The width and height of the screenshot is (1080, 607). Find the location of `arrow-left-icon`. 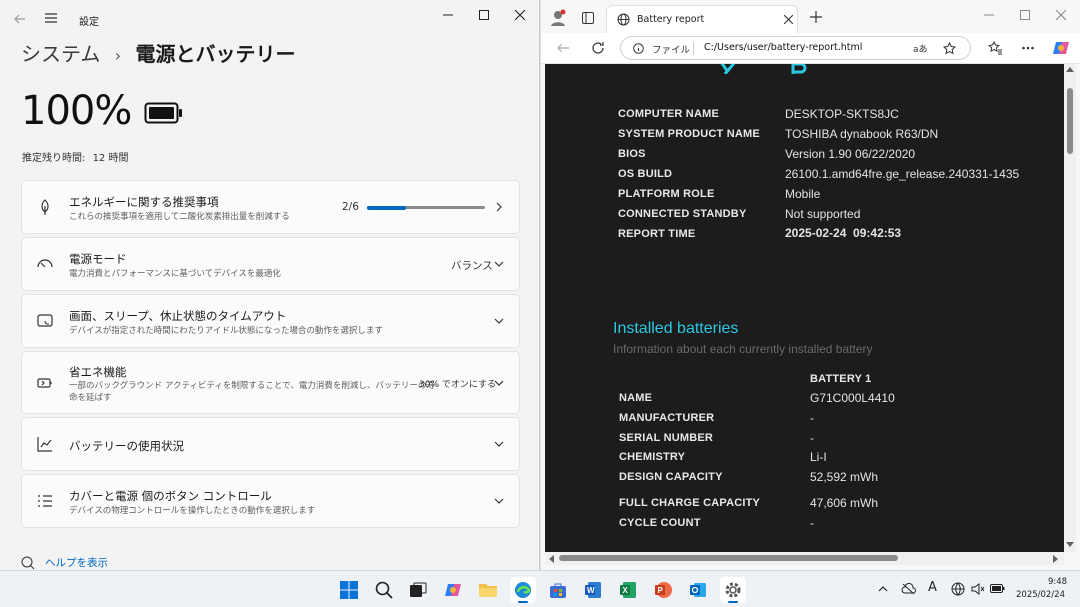

arrow-left-icon is located at coordinates (19, 19).